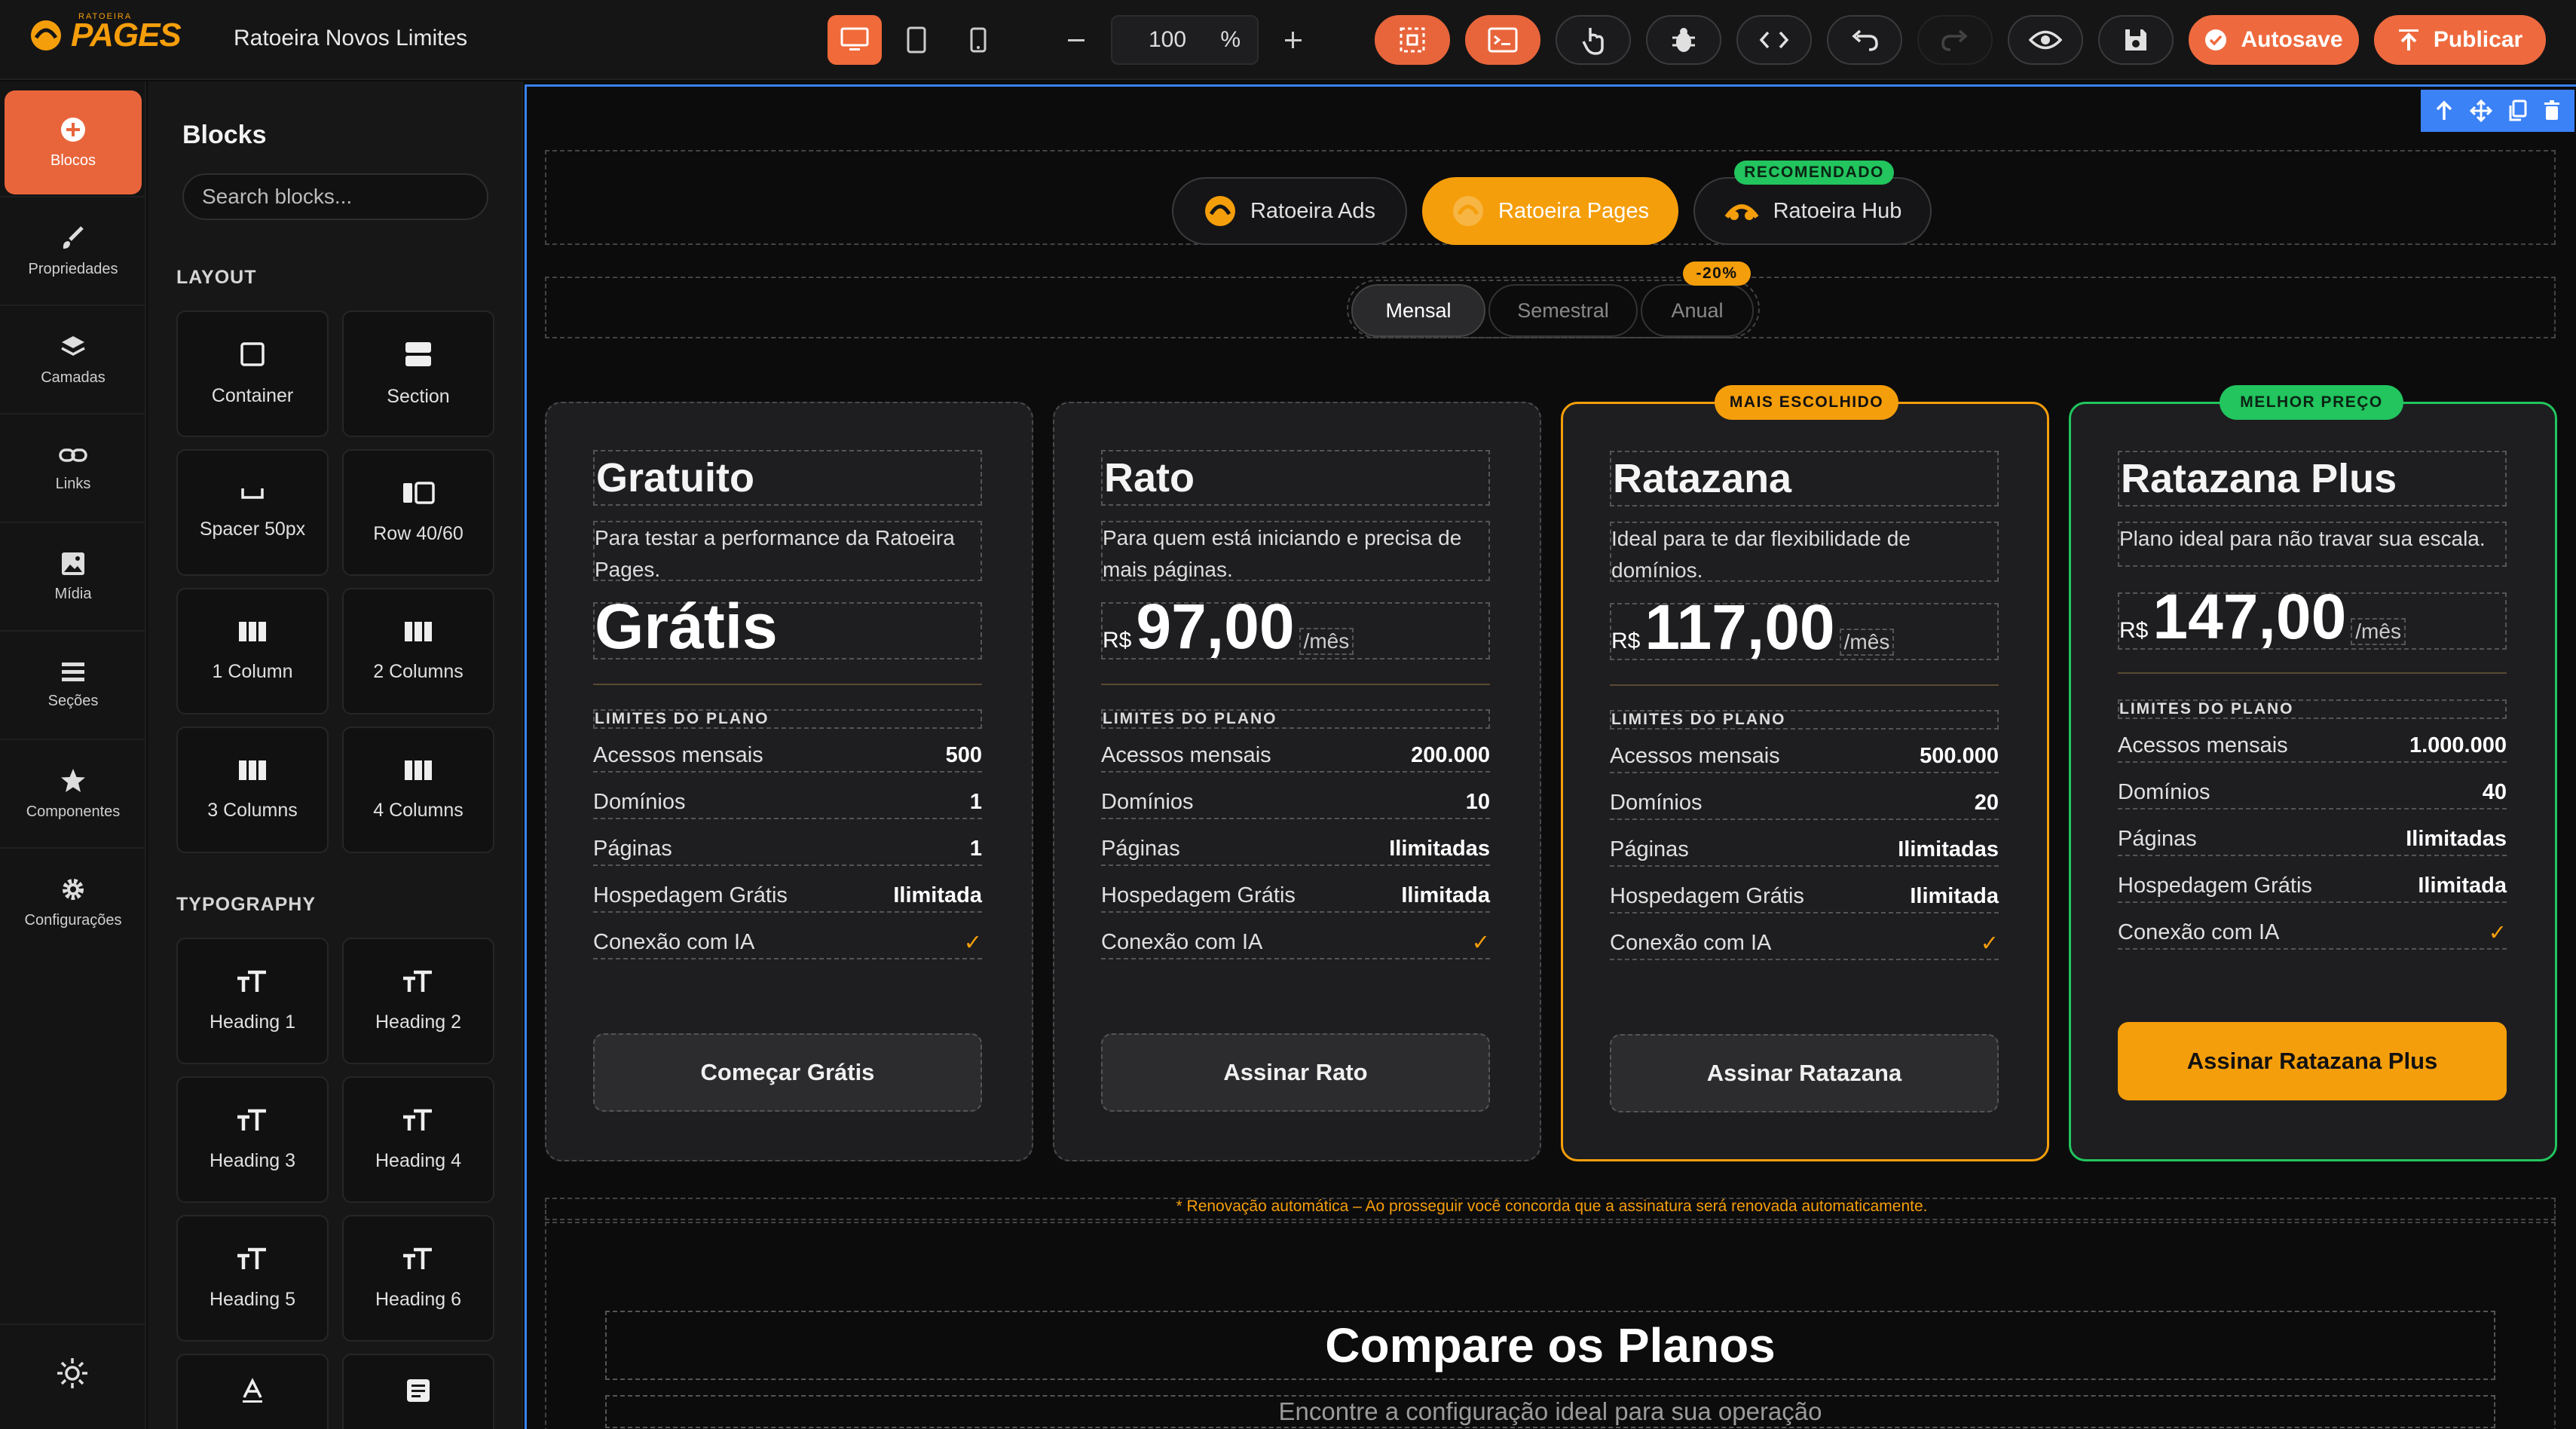 Image resolution: width=2576 pixels, height=1429 pixels. Describe the element at coordinates (788, 1072) in the screenshot. I see `cta-comecar-gratis-button: Começar Grátis` at that location.